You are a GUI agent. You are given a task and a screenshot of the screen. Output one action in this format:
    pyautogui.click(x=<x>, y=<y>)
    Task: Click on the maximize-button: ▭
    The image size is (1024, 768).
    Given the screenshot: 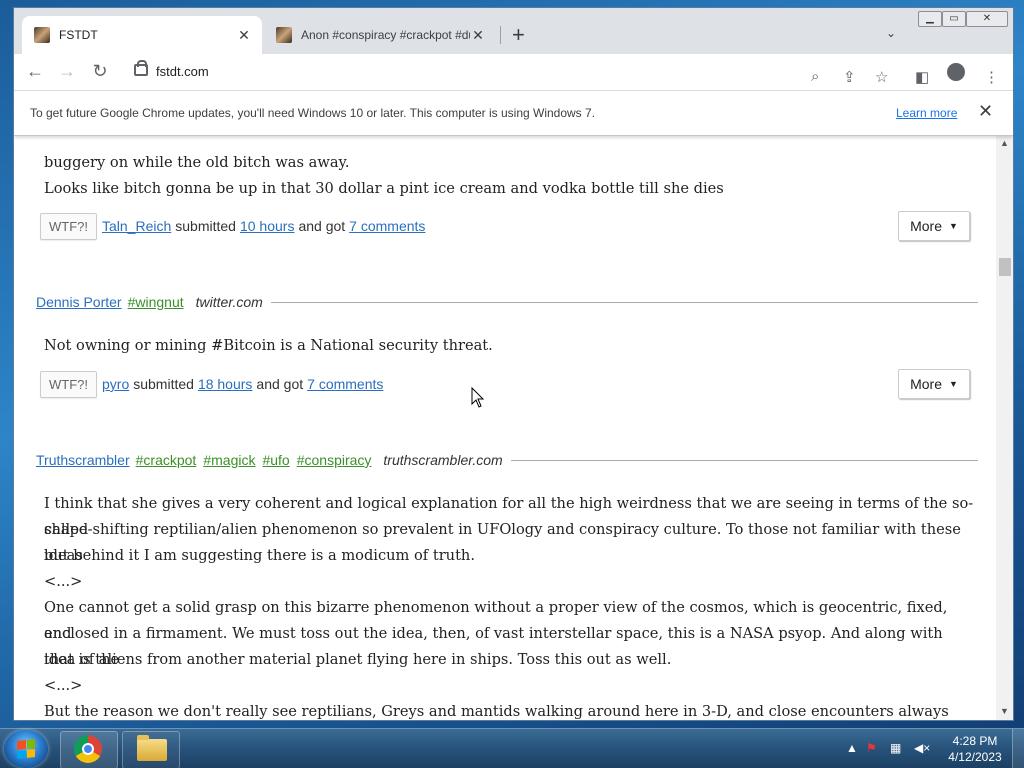 What is the action you would take?
    pyautogui.click(x=954, y=19)
    